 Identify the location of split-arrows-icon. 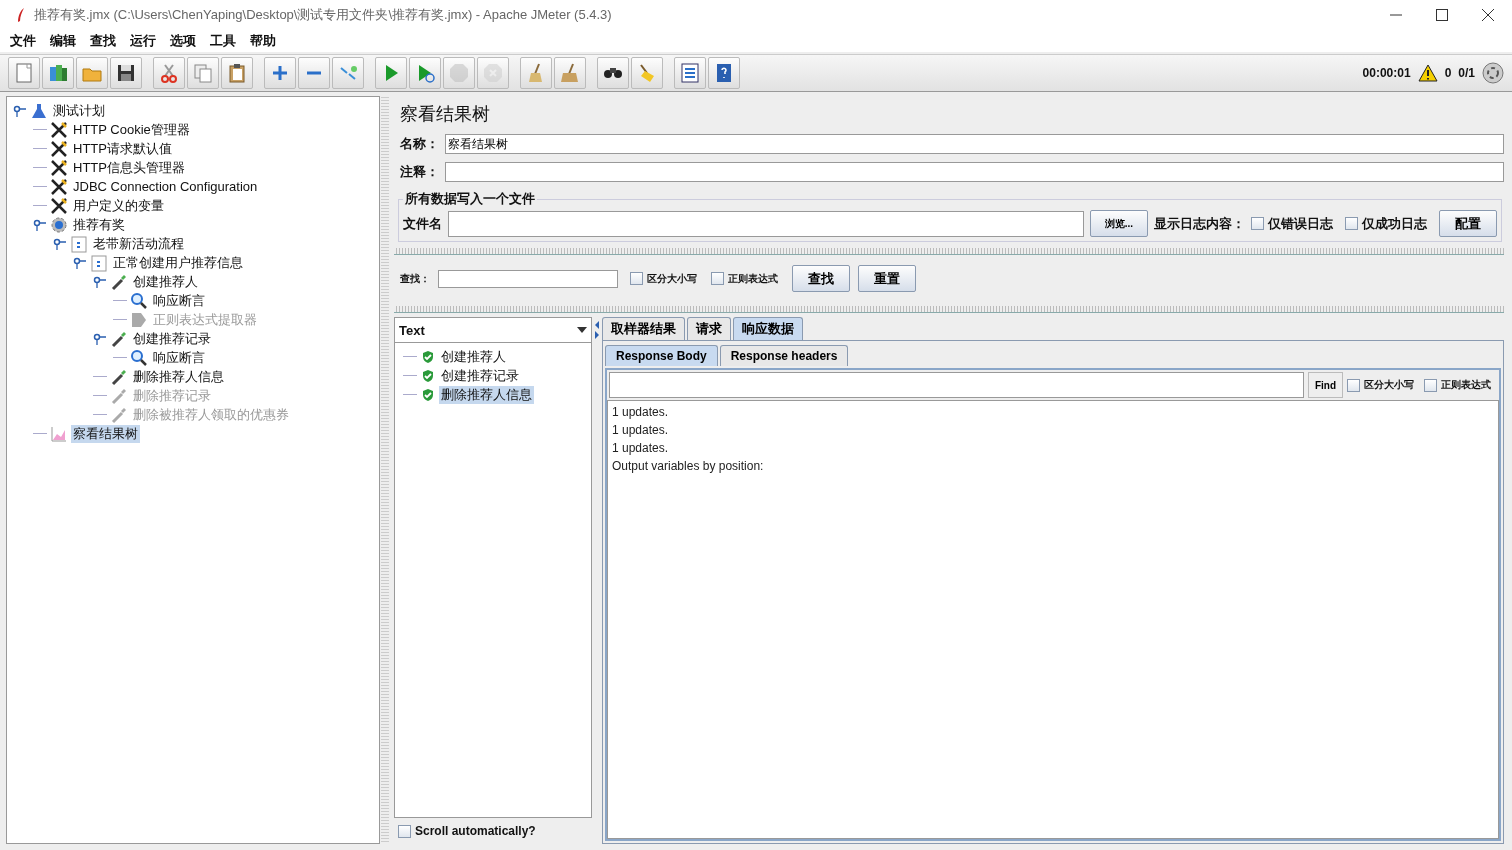
(597, 329).